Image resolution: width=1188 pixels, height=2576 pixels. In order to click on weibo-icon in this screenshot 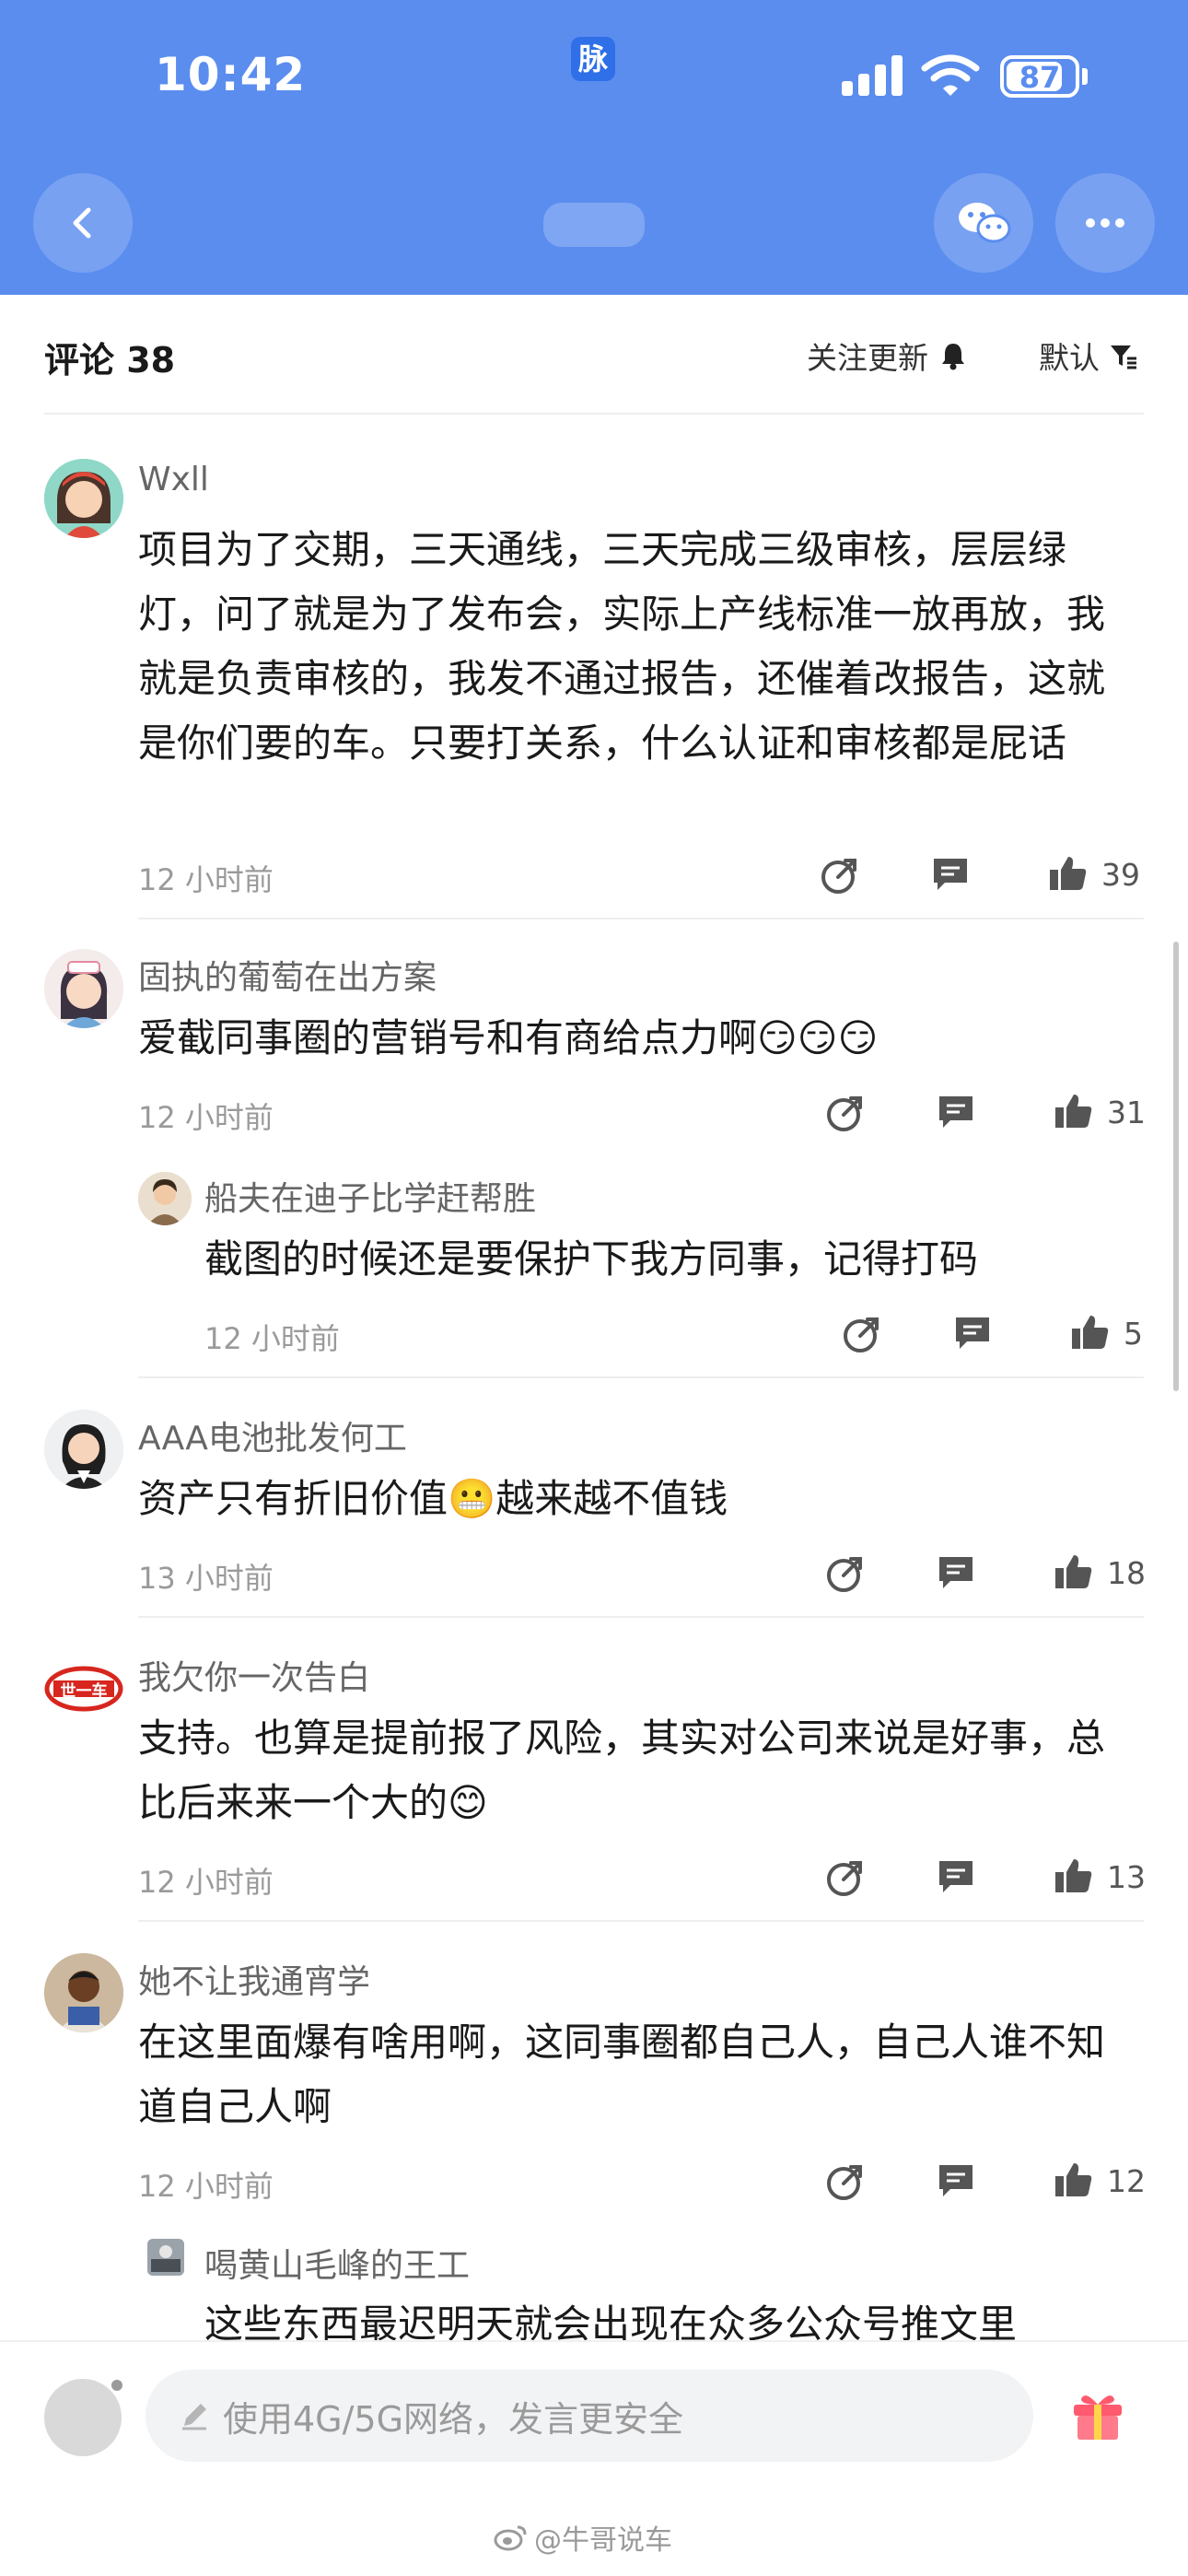, I will do `click(510, 2538)`.